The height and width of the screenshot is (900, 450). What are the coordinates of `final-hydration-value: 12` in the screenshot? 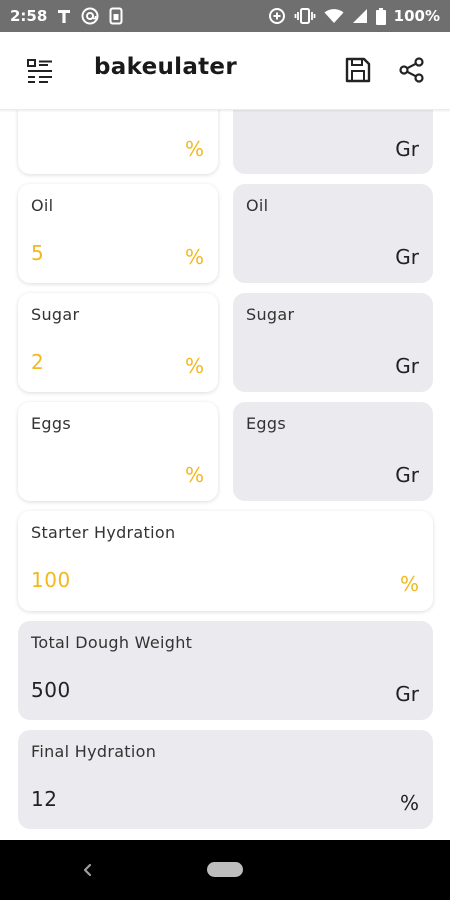 It's located at (44, 799).